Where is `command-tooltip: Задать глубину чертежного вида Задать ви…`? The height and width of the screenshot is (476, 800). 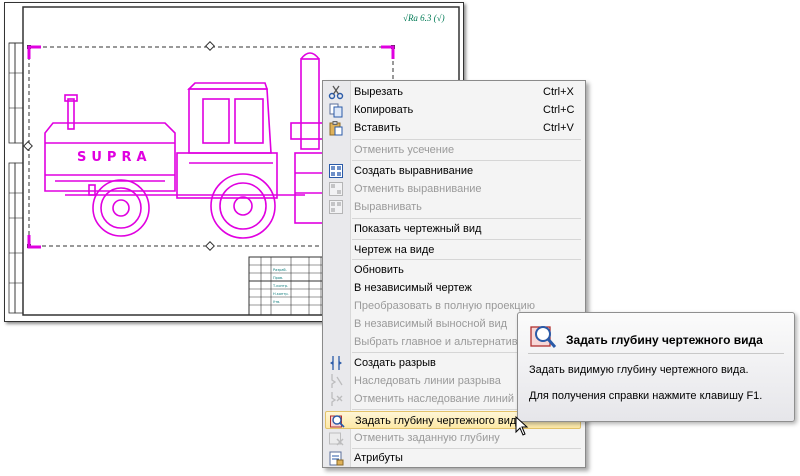
command-tooltip: Задать глубину чертежного вида Задать ви… is located at coordinates (656, 367).